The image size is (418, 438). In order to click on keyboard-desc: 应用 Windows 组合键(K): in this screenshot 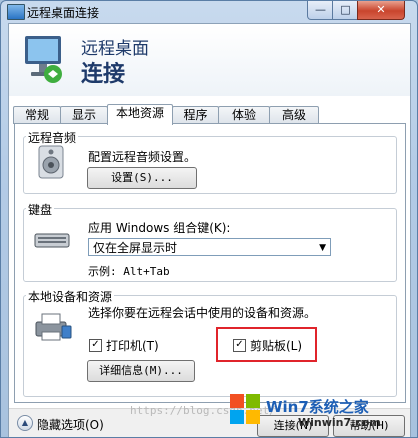, I will do `click(159, 228)`.